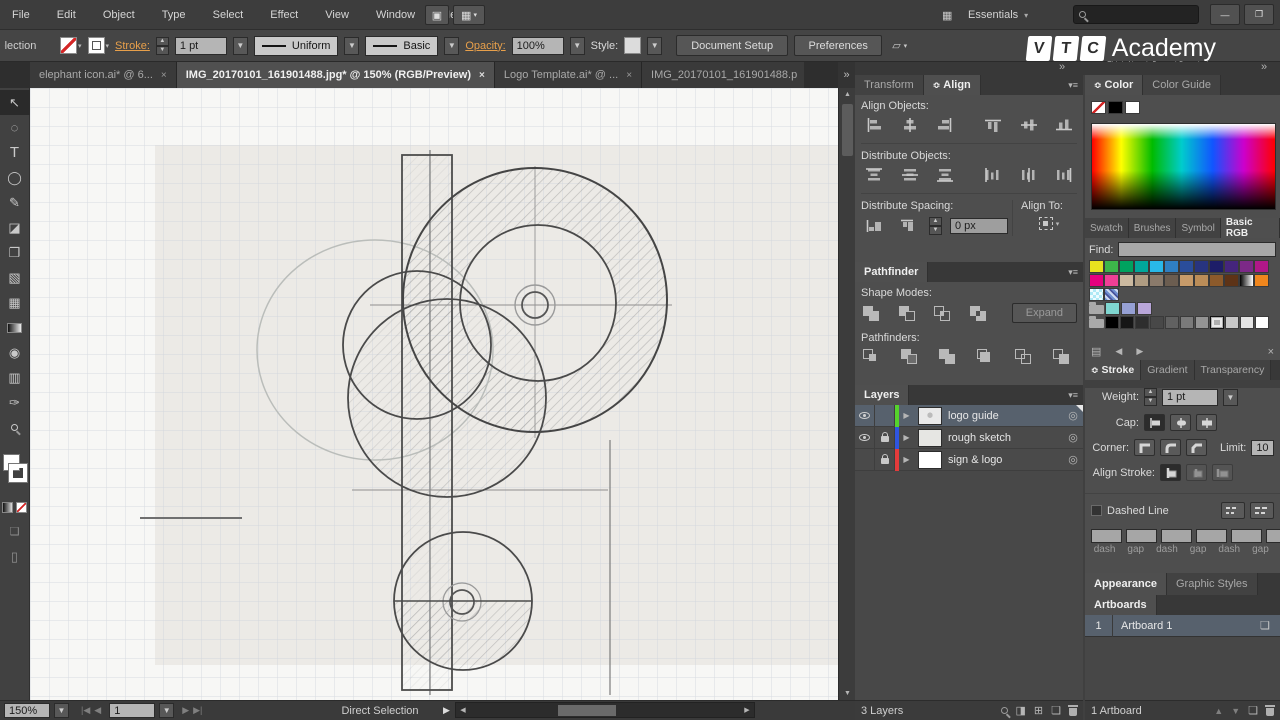 Image resolution: width=1280 pixels, height=720 pixels. Describe the element at coordinates (1246, 280) in the screenshot. I see `gradient-swatch` at that location.